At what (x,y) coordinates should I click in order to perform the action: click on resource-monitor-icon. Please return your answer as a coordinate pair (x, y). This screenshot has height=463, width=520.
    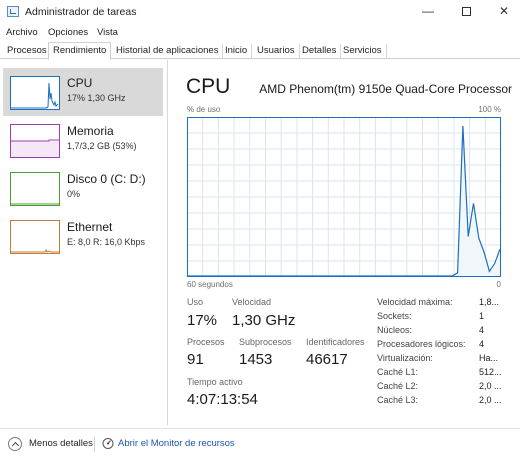
    Looking at the image, I should click on (108, 443).